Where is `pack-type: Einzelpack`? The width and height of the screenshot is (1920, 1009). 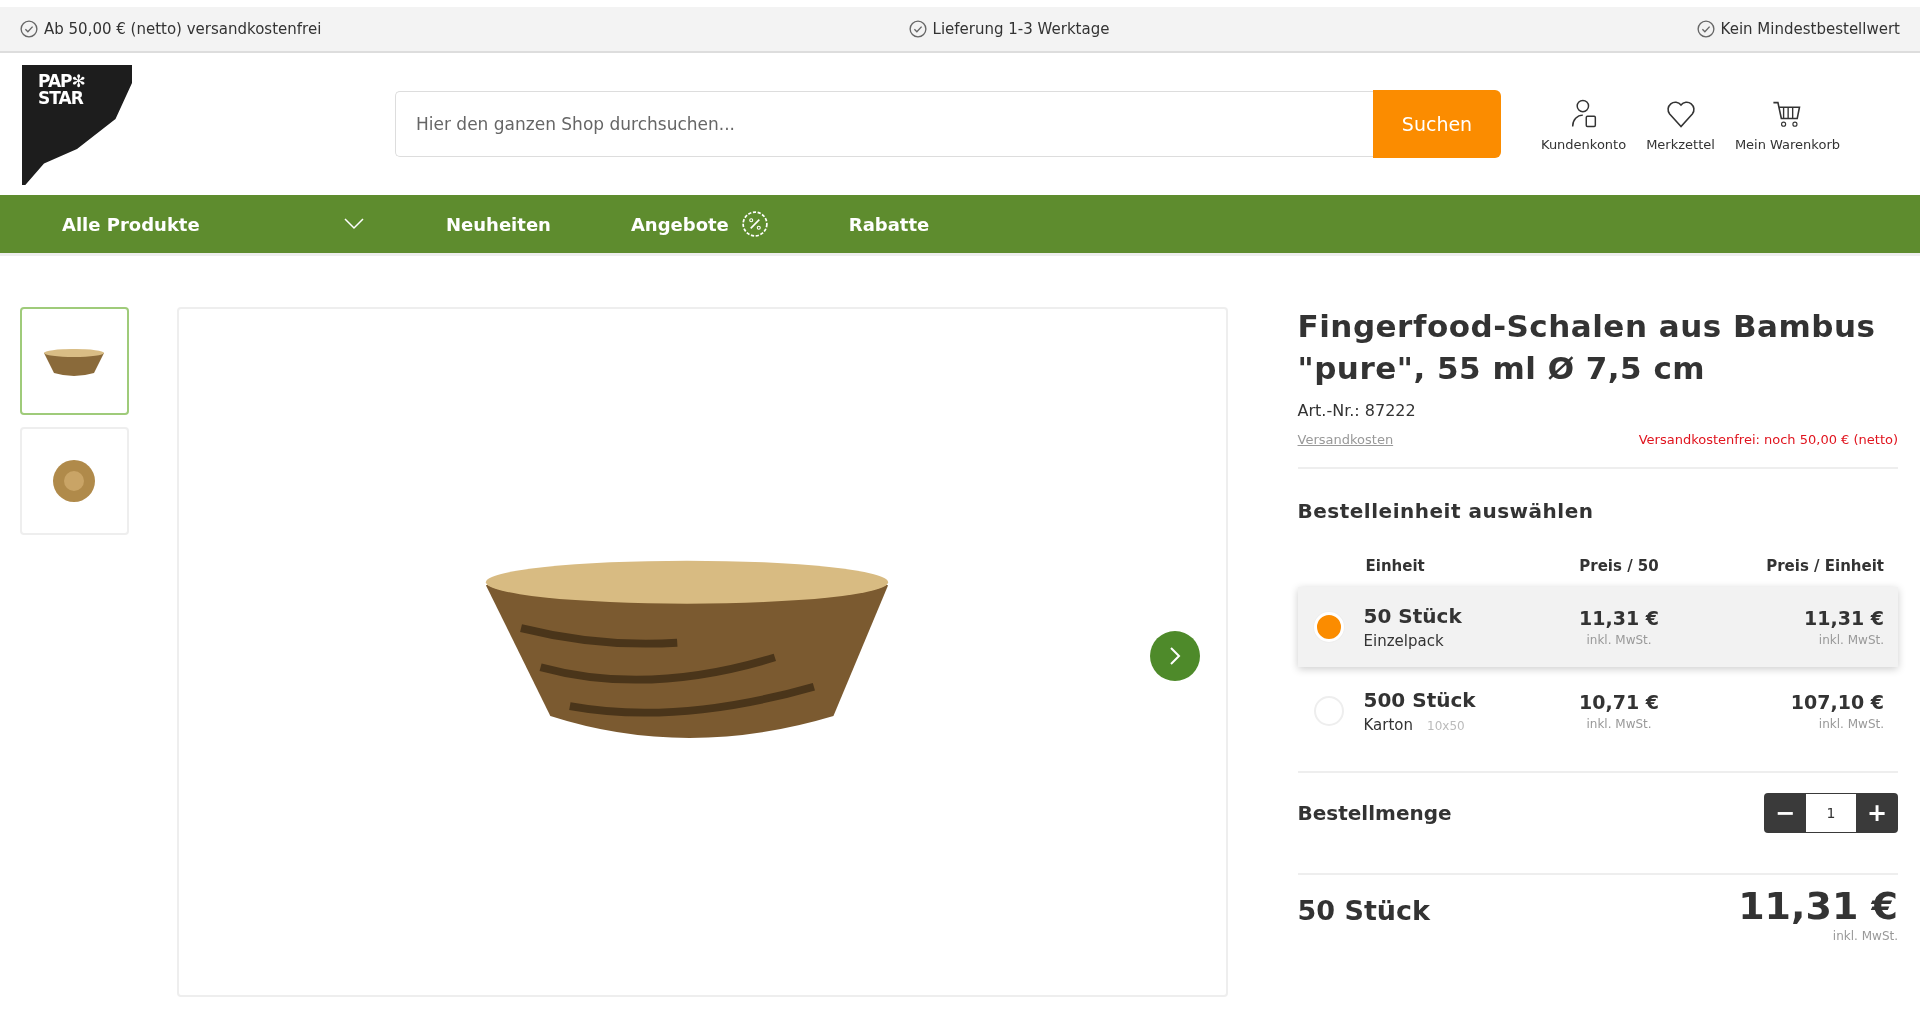
pack-type: Einzelpack is located at coordinates (1403, 641).